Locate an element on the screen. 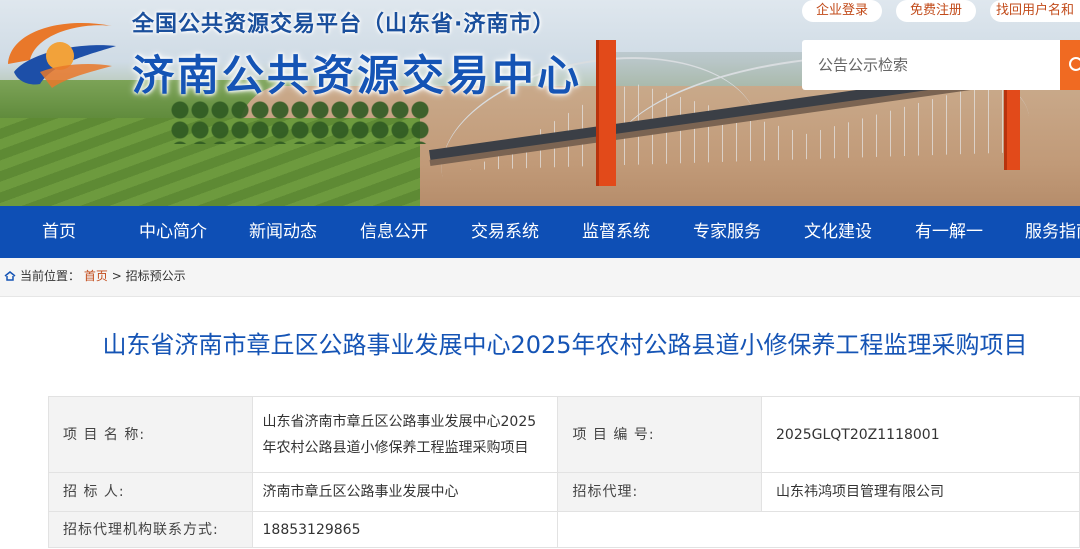  site-logo is located at coordinates (62, 52).